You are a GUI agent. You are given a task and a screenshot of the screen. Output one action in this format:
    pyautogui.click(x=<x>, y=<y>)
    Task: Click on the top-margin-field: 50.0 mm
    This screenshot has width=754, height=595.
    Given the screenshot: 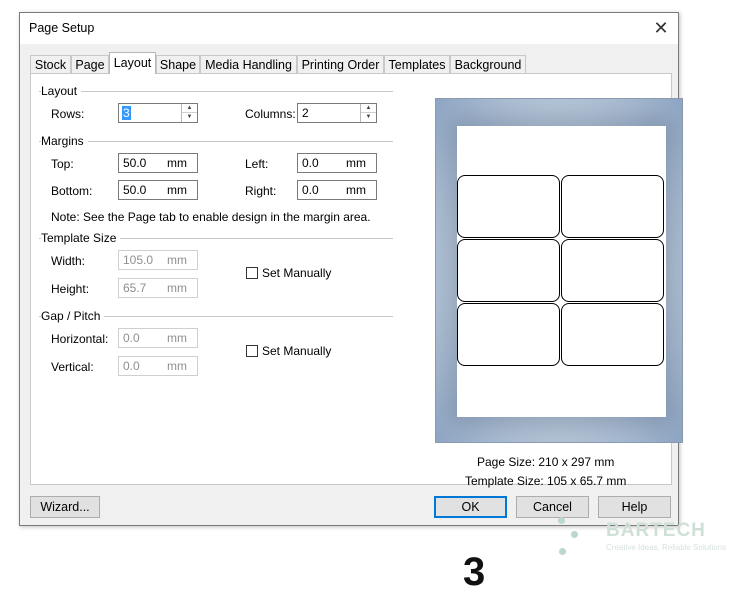 What is the action you would take?
    pyautogui.click(x=158, y=163)
    